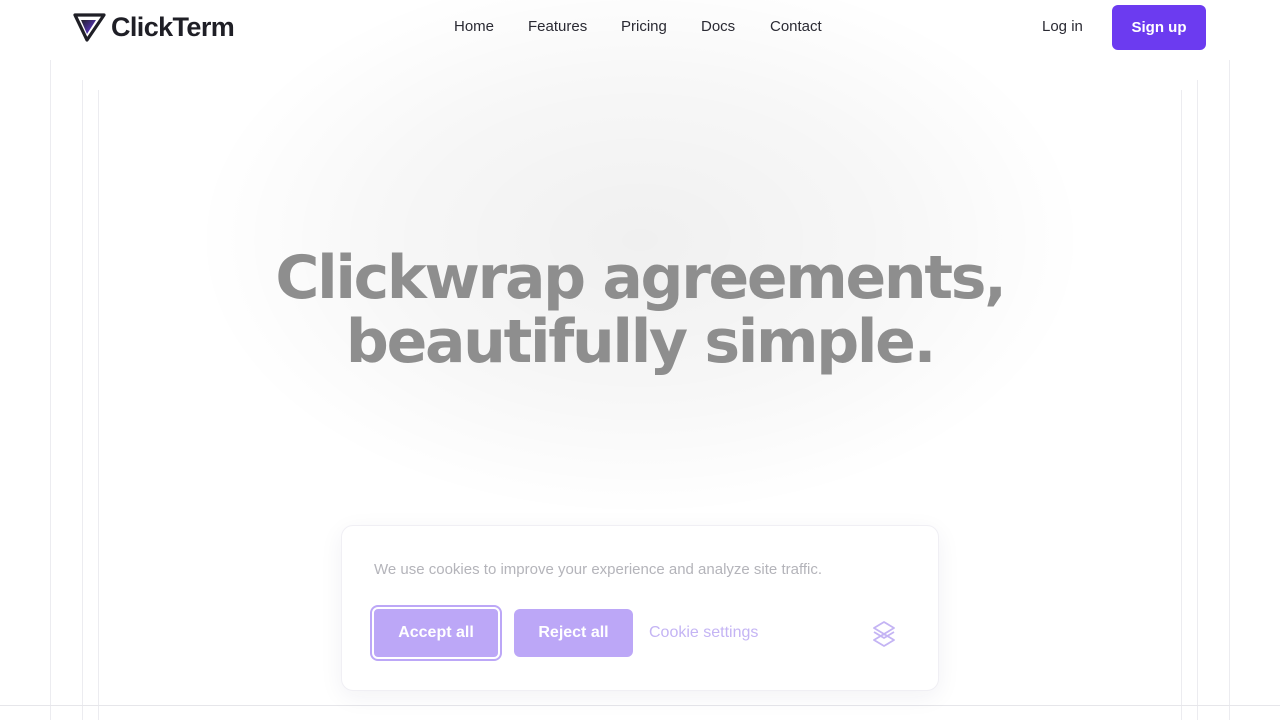 The height and width of the screenshot is (720, 1280). Describe the element at coordinates (557, 27) in the screenshot. I see `nav-item-features: Features` at that location.